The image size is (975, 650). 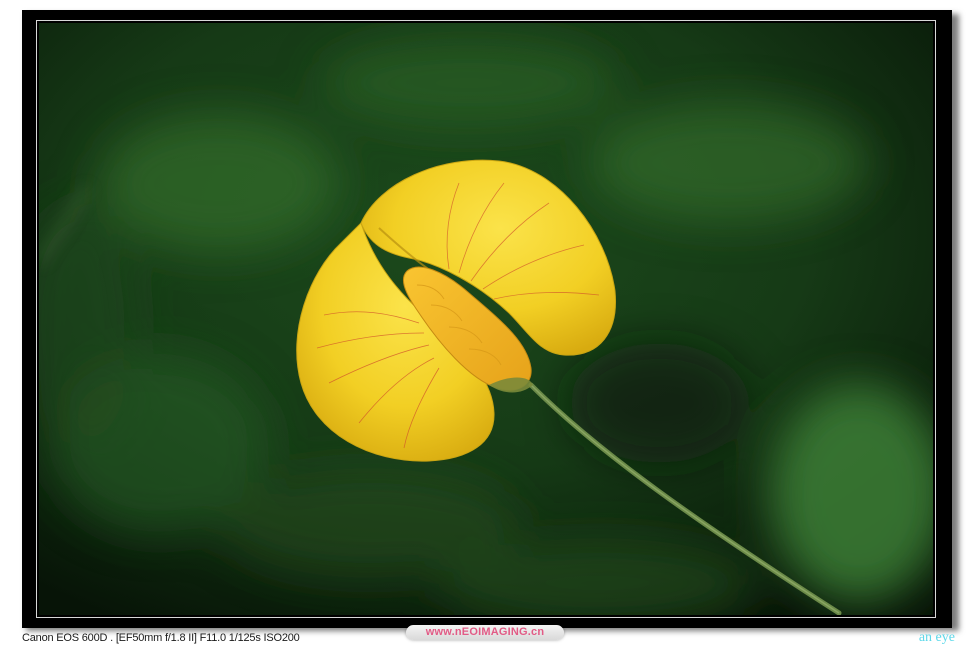 What do you see at coordinates (936, 637) in the screenshot?
I see `signature: an eye` at bounding box center [936, 637].